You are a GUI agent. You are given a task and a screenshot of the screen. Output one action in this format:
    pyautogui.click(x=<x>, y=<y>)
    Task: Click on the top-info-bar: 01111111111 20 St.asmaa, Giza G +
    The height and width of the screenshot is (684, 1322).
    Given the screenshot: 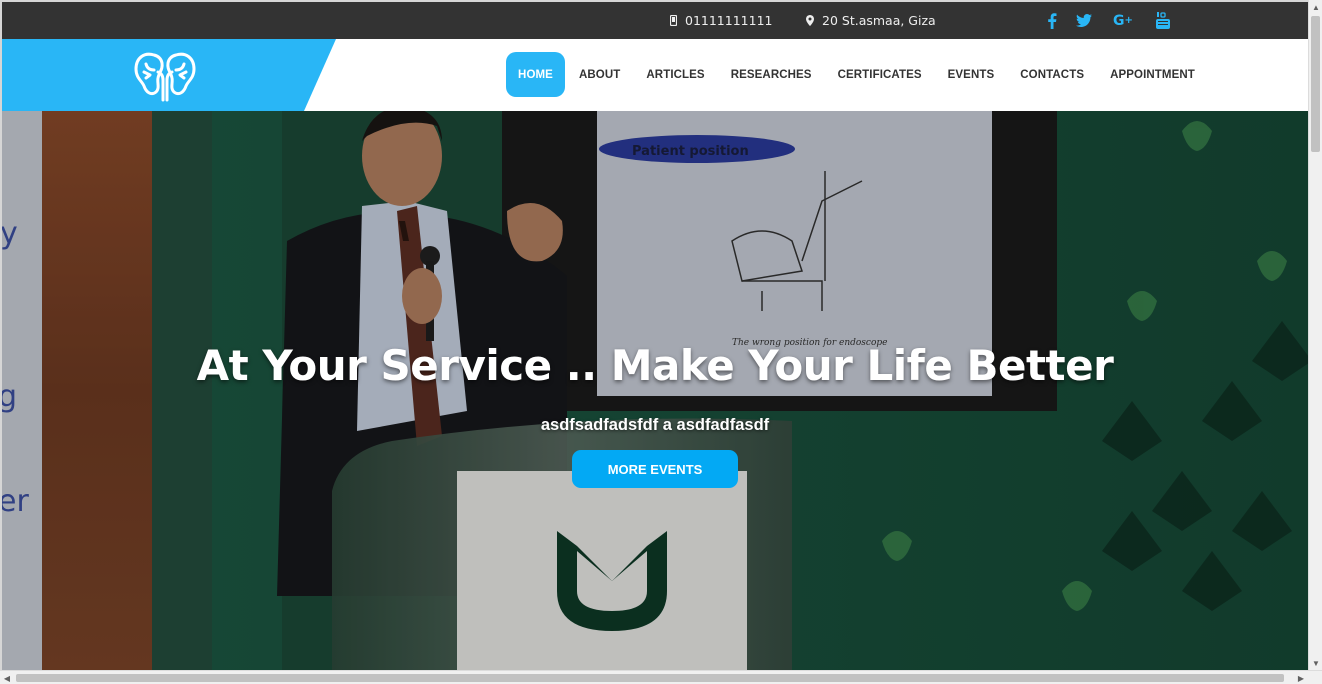 What is the action you would take?
    pyautogui.click(x=655, y=20)
    